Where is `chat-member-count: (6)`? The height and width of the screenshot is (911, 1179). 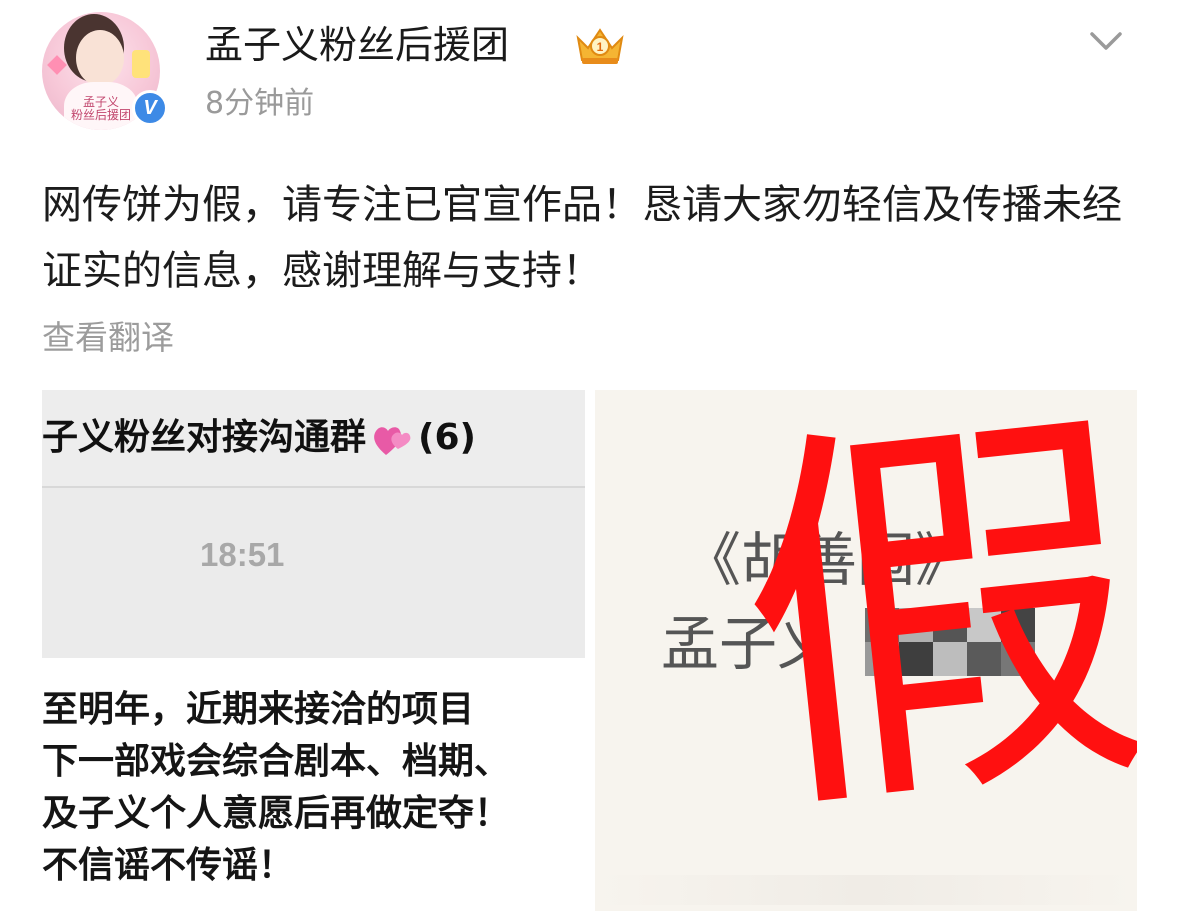 chat-member-count: (6) is located at coordinates (447, 437).